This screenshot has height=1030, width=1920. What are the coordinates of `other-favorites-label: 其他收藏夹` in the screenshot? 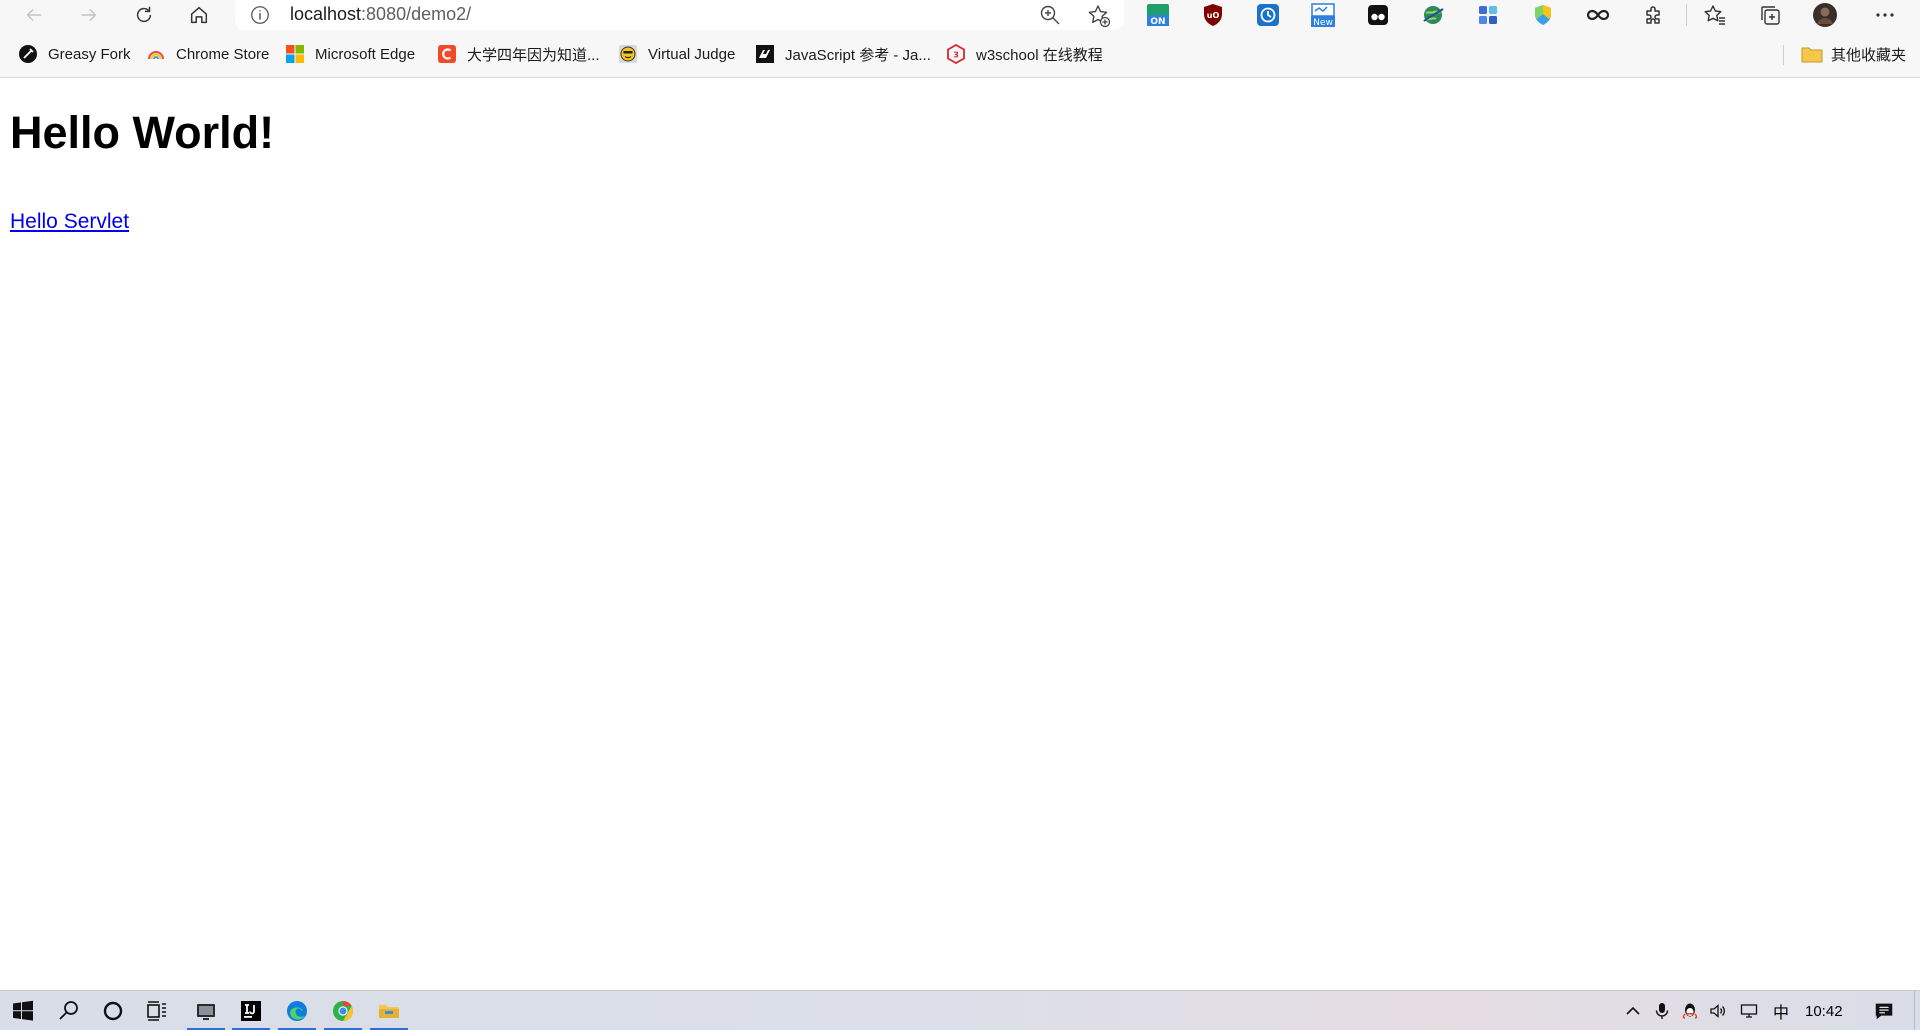 It's located at (1868, 55).